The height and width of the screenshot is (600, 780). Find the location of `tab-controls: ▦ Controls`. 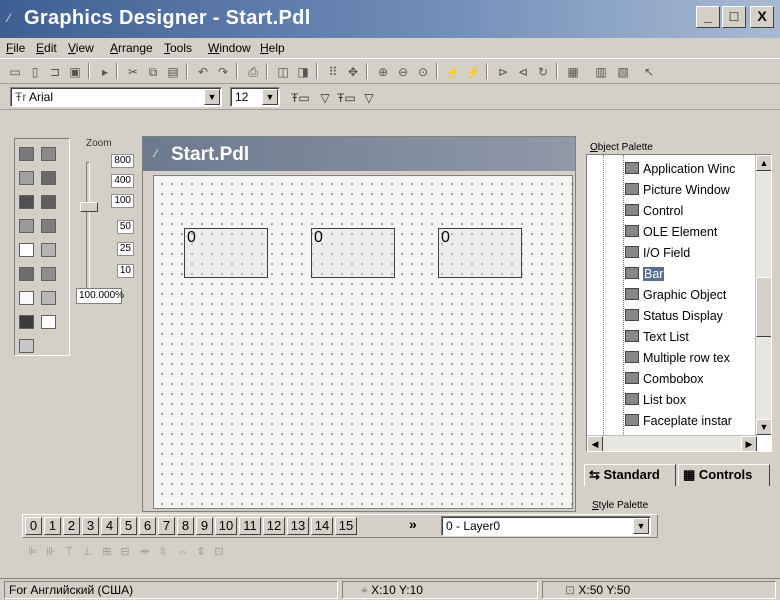

tab-controls: ▦ Controls is located at coordinates (724, 475).